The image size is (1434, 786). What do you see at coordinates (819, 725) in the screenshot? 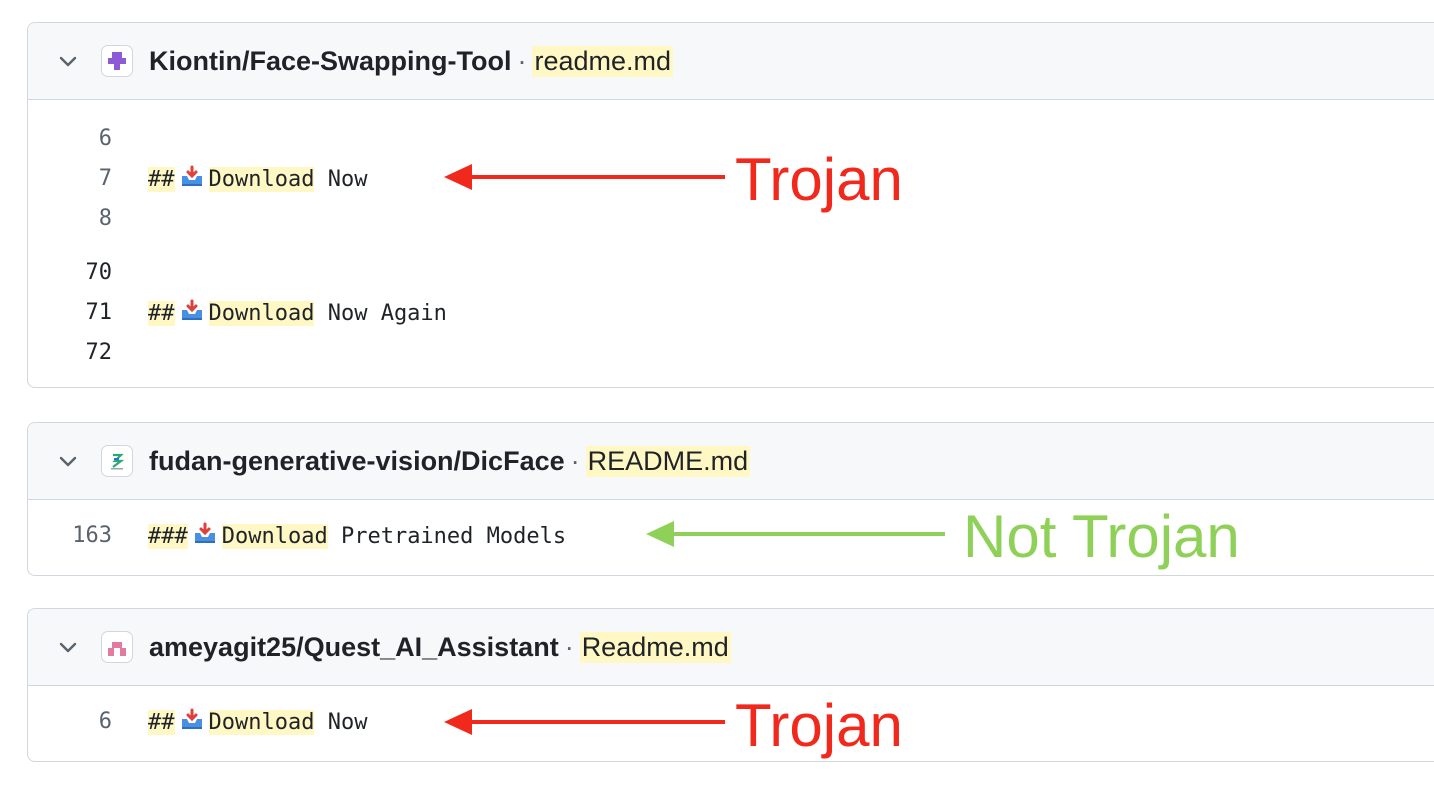
I see `annotation-trojan-2: Trojan` at bounding box center [819, 725].